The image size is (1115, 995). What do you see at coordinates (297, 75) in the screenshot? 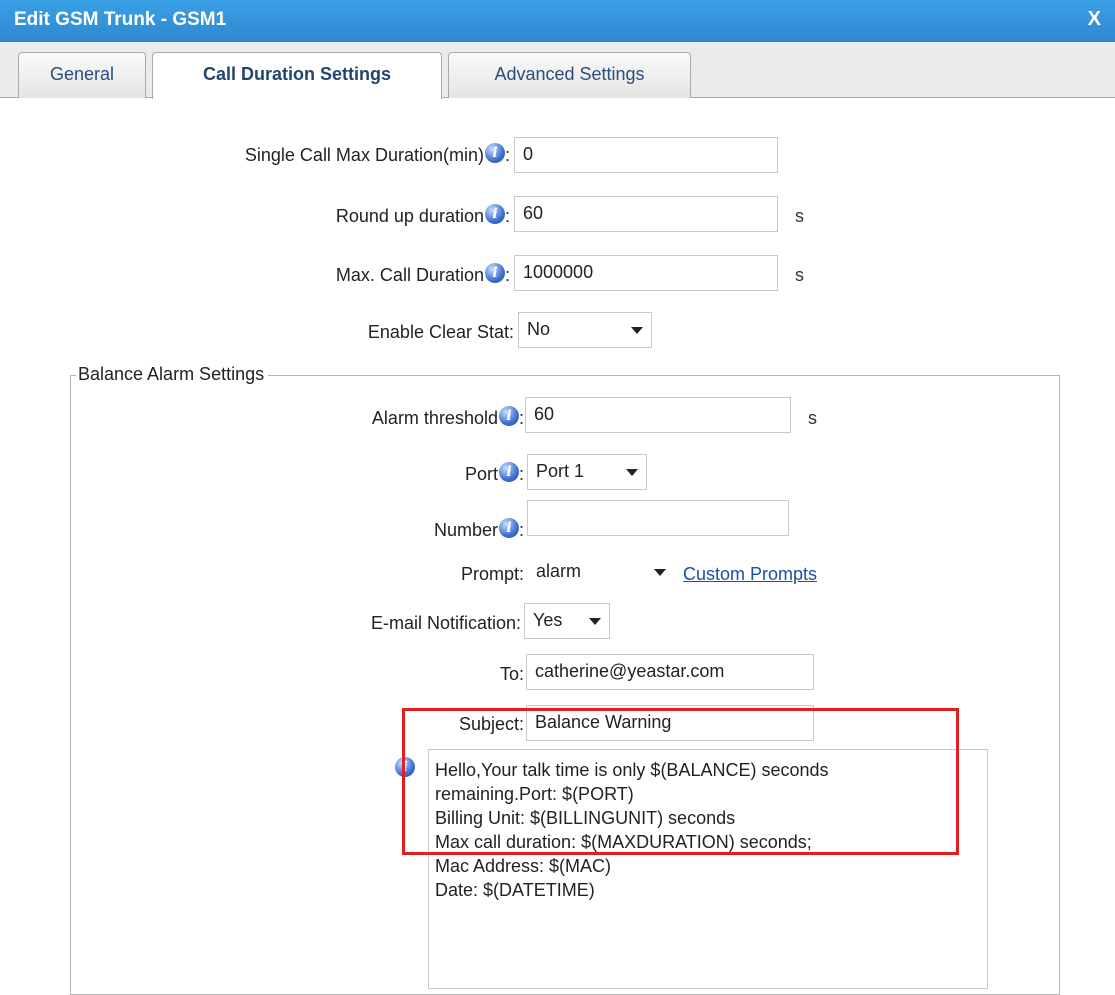
I see `tab-call-duration-settings: Call Duration Settings` at bounding box center [297, 75].